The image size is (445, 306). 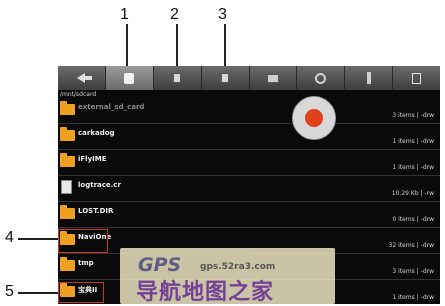 I want to click on watermark-chinese-text: 导航地图之家, so click(x=205, y=292).